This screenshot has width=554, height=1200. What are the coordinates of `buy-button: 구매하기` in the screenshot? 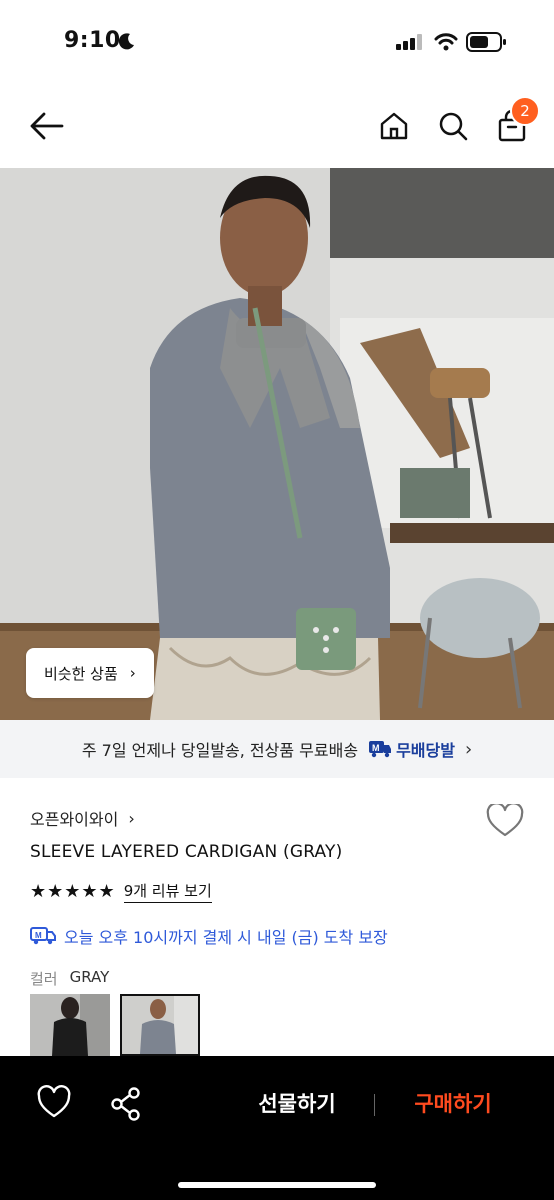 It's located at (453, 1106).